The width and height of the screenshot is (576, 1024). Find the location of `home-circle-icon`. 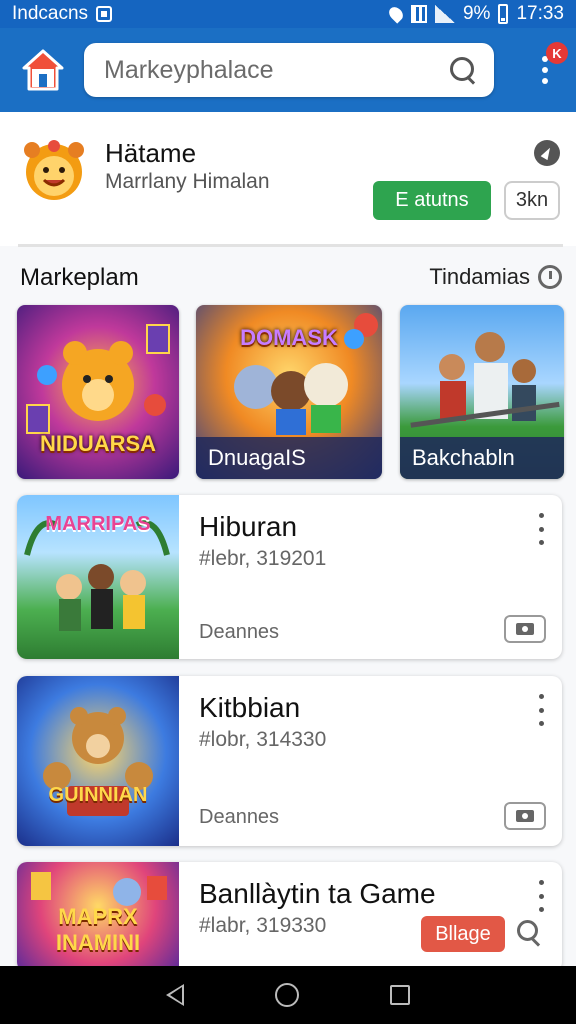

home-circle-icon is located at coordinates (286, 995).